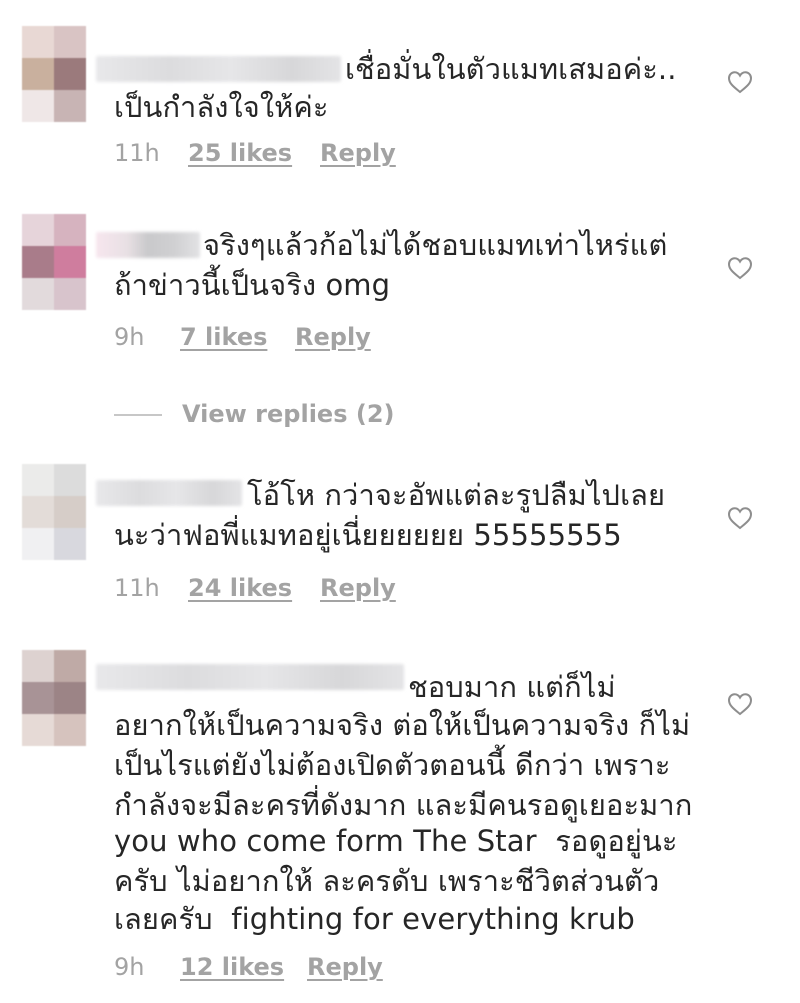 Image resolution: width=800 pixels, height=1003 pixels. What do you see at coordinates (252, 285) in the screenshot?
I see `comment-text-line: ถ้าข่าวนี้เป็นจริง omg` at bounding box center [252, 285].